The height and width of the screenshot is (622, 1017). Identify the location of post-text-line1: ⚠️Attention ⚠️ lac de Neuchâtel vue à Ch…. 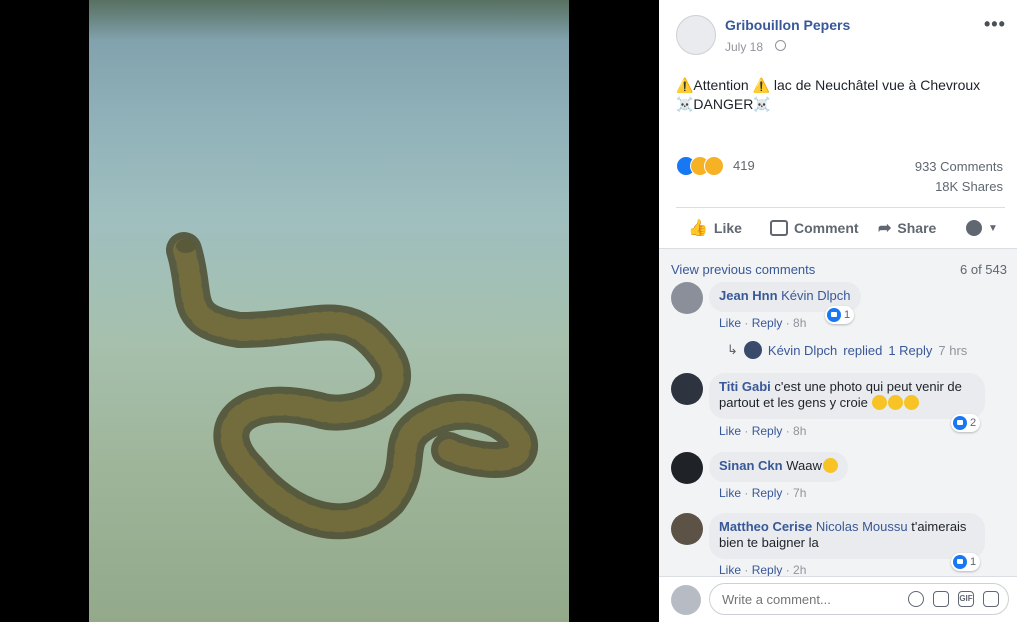
(828, 85).